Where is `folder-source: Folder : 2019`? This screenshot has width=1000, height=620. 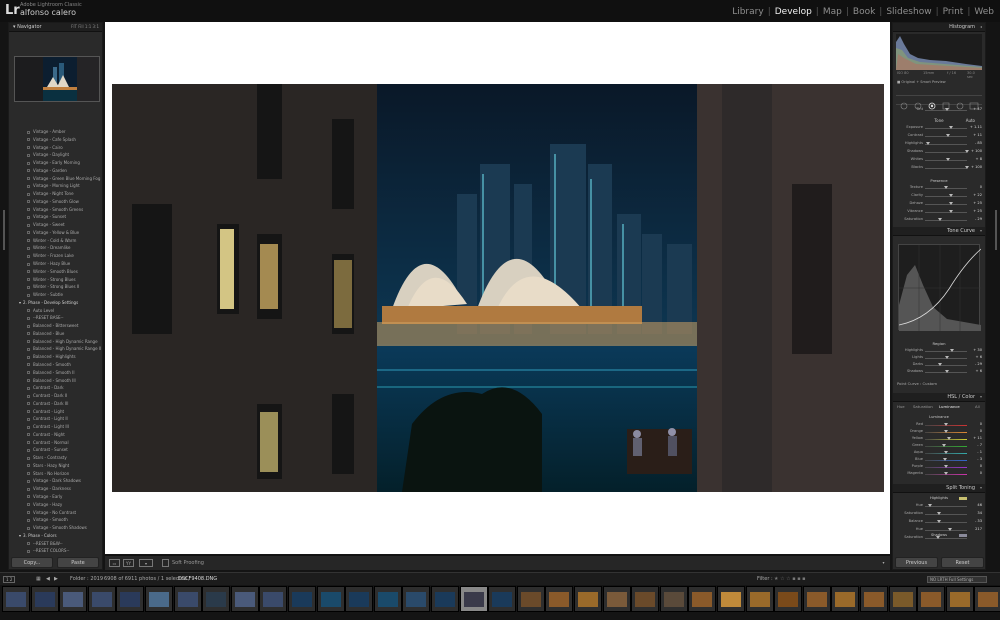 folder-source: Folder : 2019 is located at coordinates (86, 579).